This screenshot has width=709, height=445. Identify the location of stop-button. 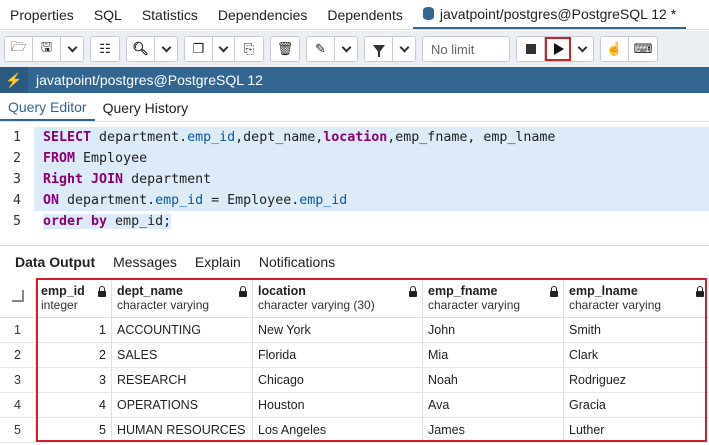
(531, 49).